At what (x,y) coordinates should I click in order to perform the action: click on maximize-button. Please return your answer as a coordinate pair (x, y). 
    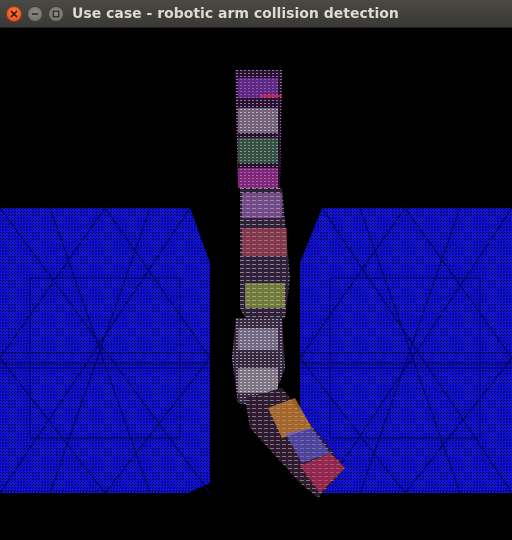
    Looking at the image, I should click on (56, 14).